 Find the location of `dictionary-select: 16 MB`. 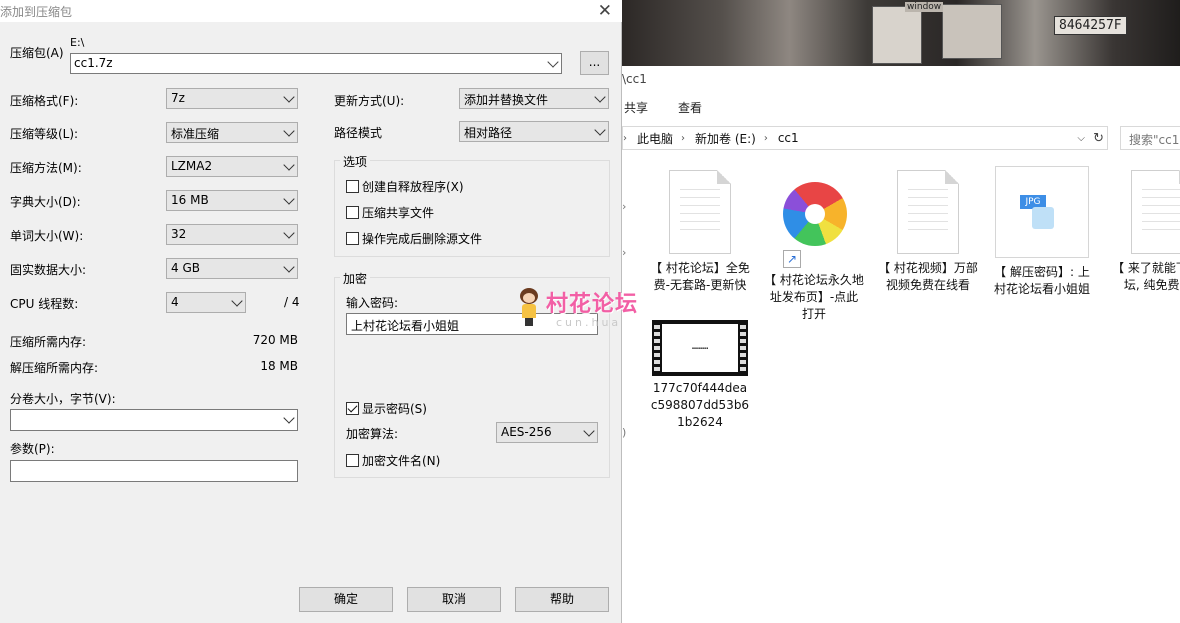

dictionary-select: 16 MB is located at coordinates (232, 200).